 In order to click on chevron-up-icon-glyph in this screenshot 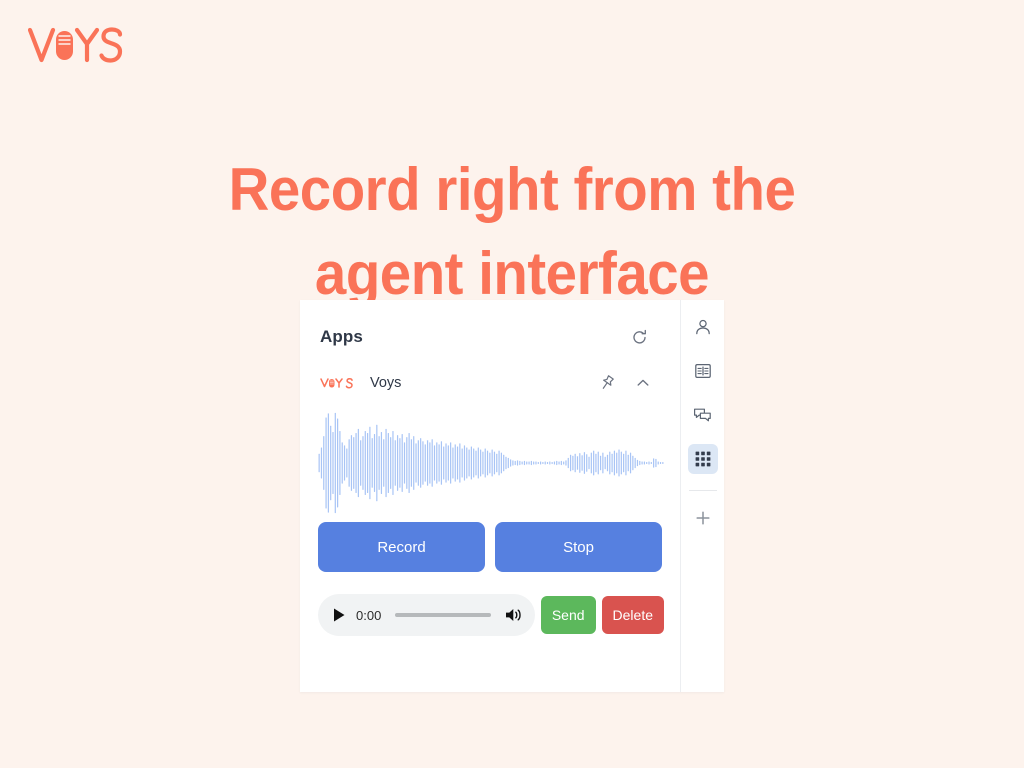, I will do `click(643, 382)`.